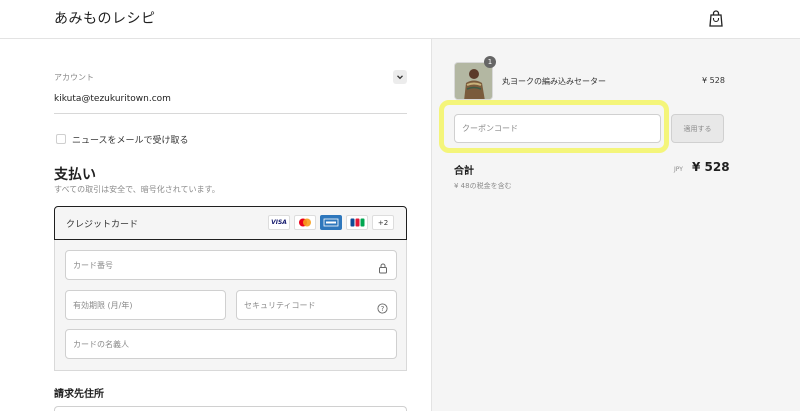 This screenshot has height=411, width=800. What do you see at coordinates (305, 222) in the screenshot?
I see `mastercard-icon` at bounding box center [305, 222].